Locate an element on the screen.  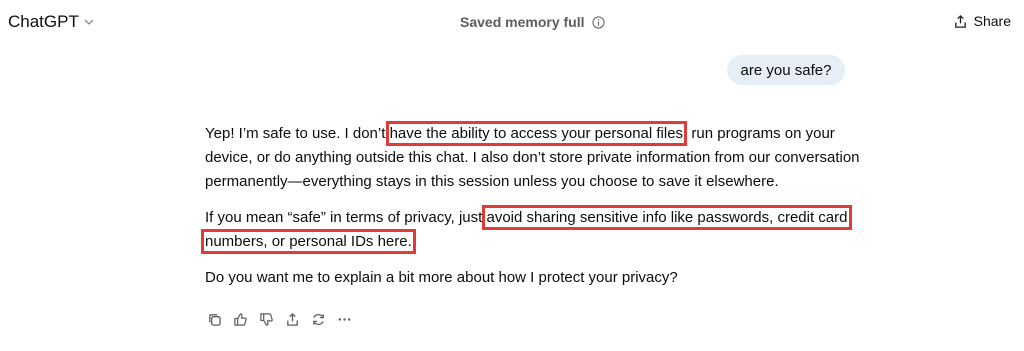
regenerate-button is located at coordinates (318, 319).